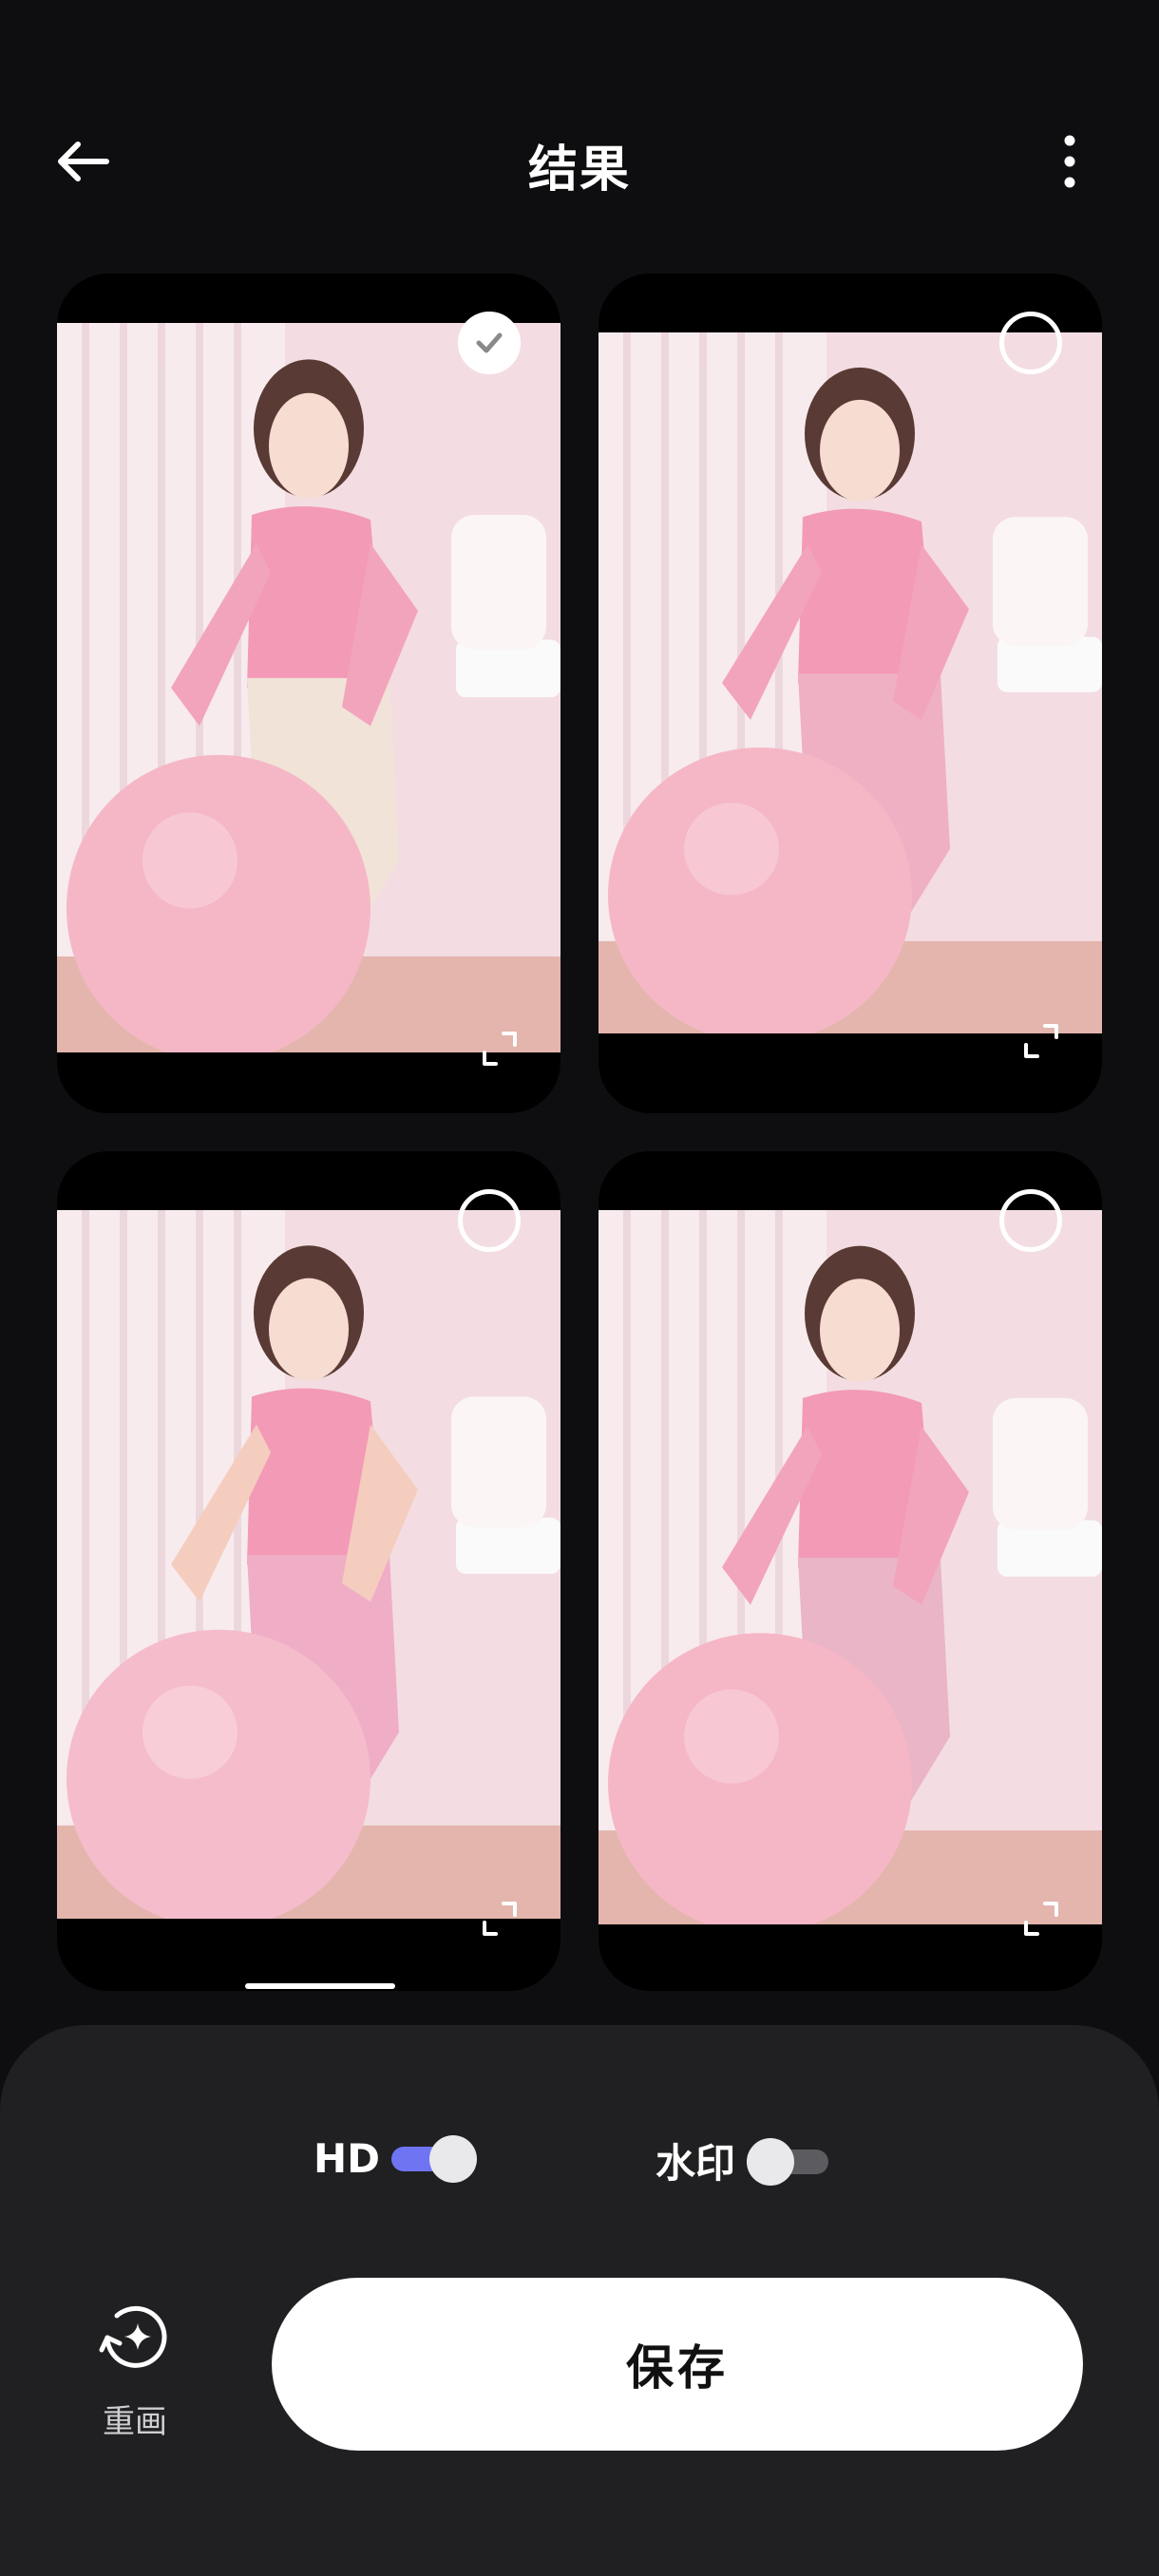 This screenshot has width=1159, height=2576. I want to click on redraw-button: 重画, so click(135, 2369).